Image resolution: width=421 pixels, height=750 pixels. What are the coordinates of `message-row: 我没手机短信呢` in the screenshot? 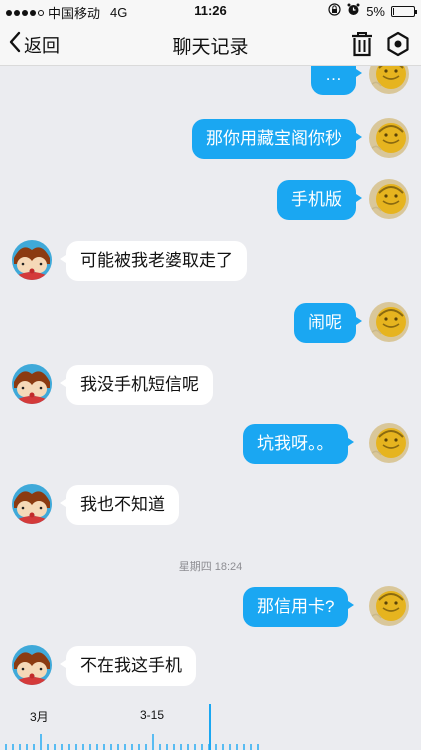 It's located at (210, 387).